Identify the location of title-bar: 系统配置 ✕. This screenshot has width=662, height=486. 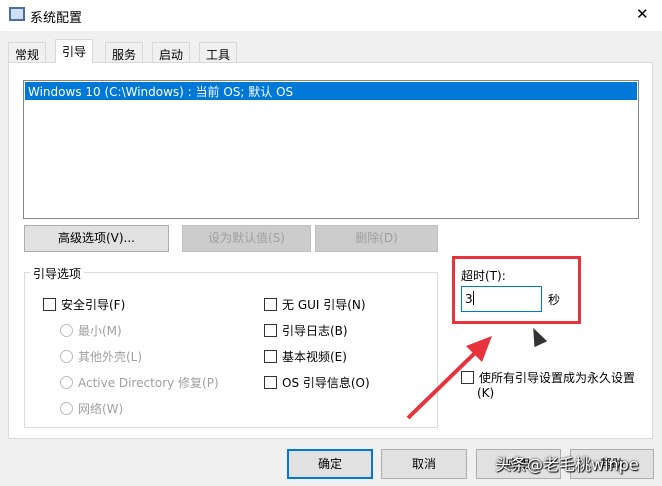
(331, 15).